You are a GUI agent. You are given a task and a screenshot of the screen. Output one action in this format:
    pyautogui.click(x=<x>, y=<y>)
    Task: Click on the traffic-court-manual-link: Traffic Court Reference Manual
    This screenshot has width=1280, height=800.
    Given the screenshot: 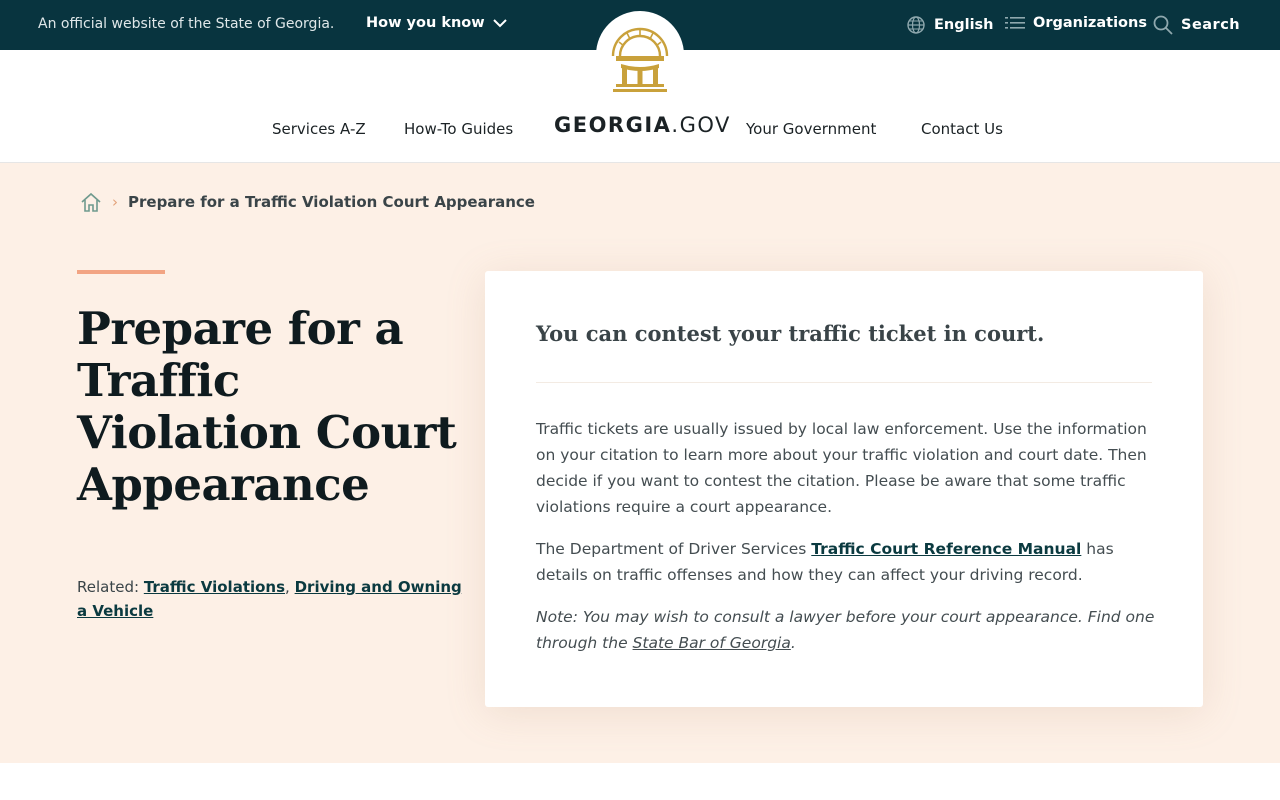 What is the action you would take?
    pyautogui.click(x=946, y=549)
    